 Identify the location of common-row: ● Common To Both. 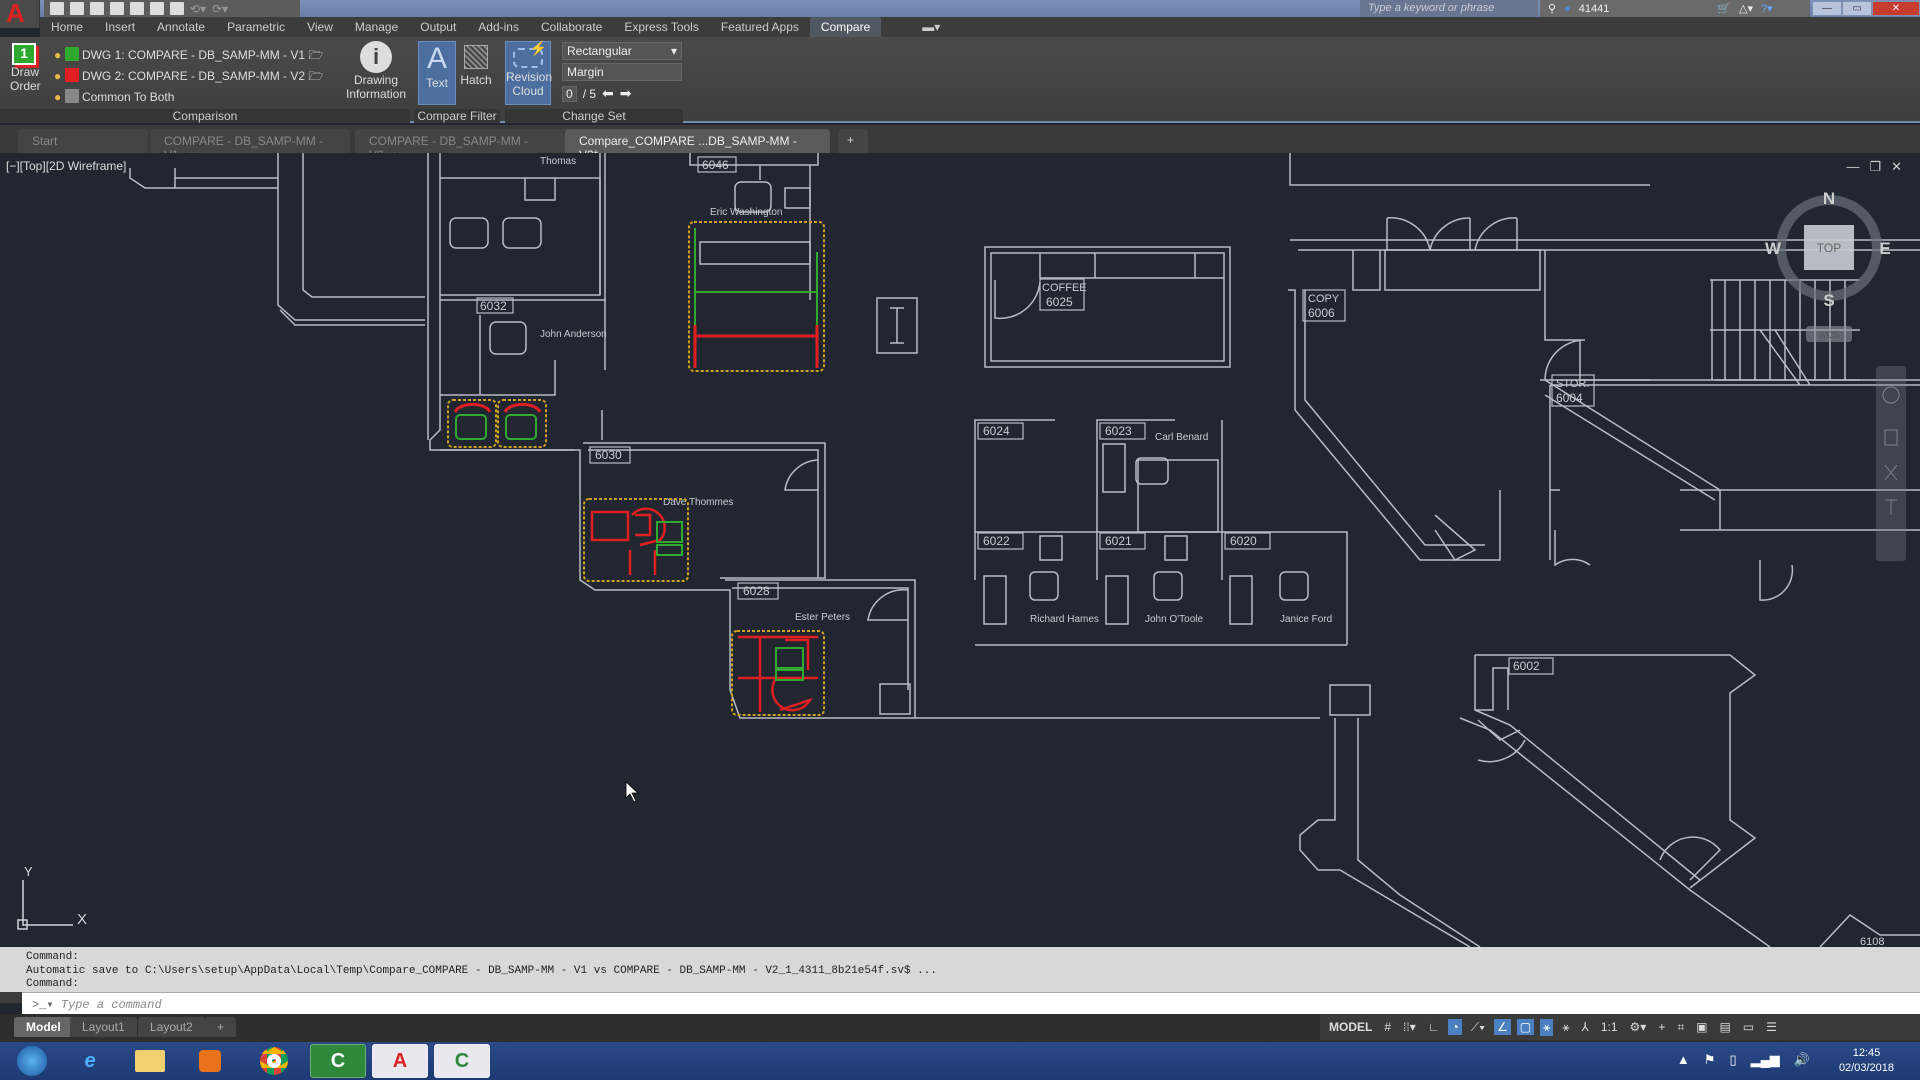
(188, 97).